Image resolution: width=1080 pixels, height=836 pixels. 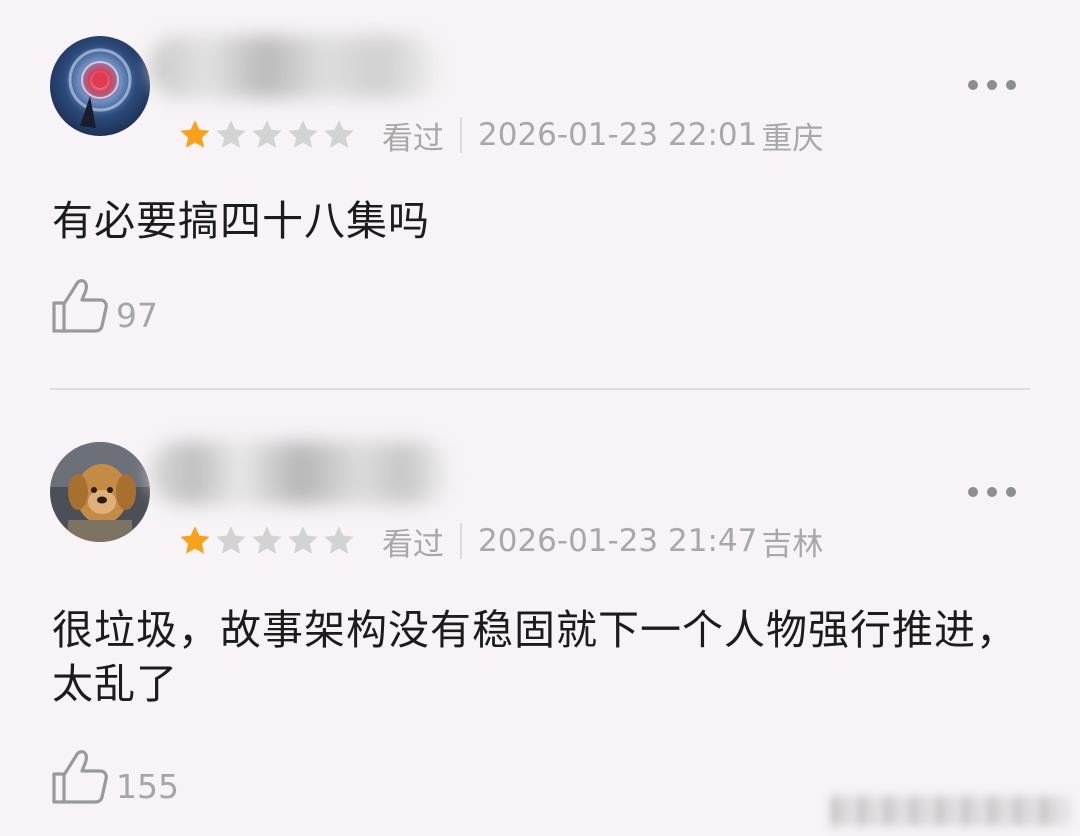 What do you see at coordinates (147, 786) in the screenshot?
I see `like-count: 155` at bounding box center [147, 786].